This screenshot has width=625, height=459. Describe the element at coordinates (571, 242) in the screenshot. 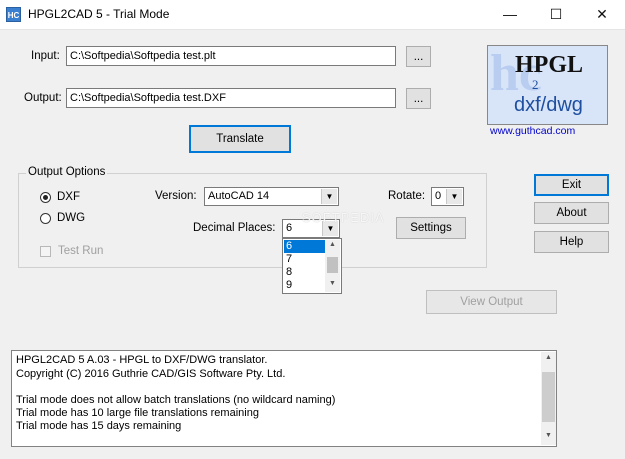

I see `help-button: Help` at that location.